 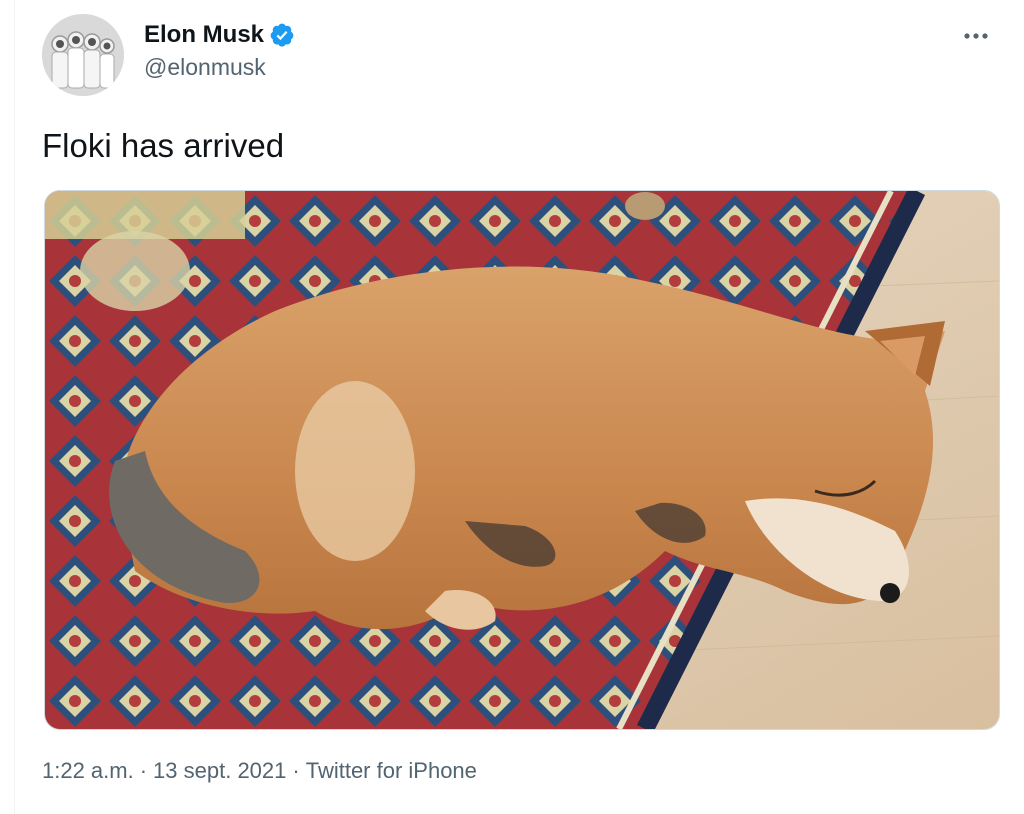 What do you see at coordinates (522, 55) in the screenshot?
I see `tweet-header: Elon Musk @elonmusk` at bounding box center [522, 55].